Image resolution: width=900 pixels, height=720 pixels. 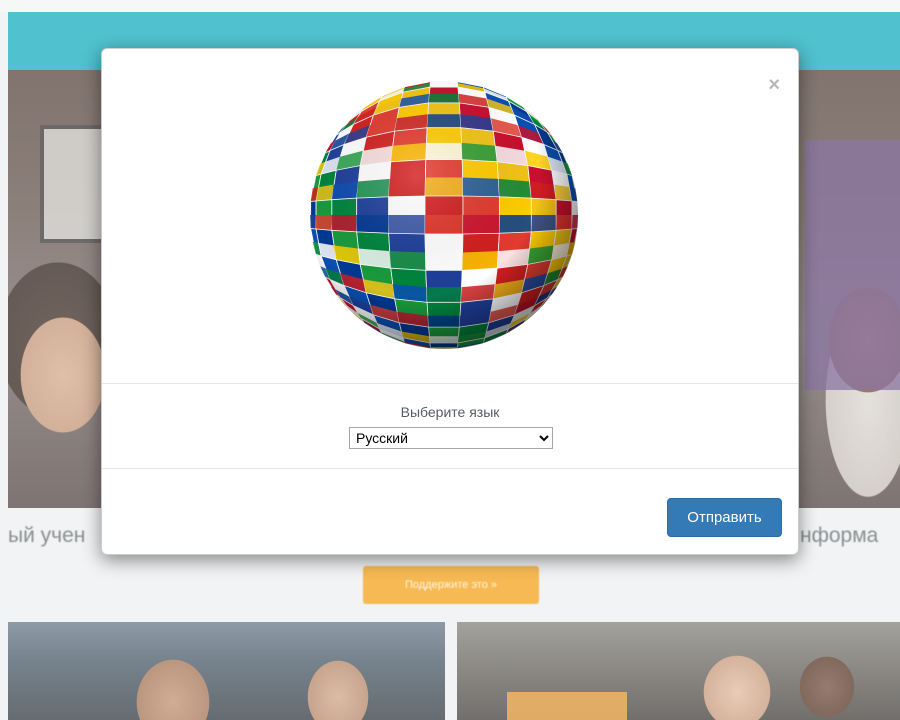 What do you see at coordinates (774, 85) in the screenshot?
I see `close-button: ×` at bounding box center [774, 85].